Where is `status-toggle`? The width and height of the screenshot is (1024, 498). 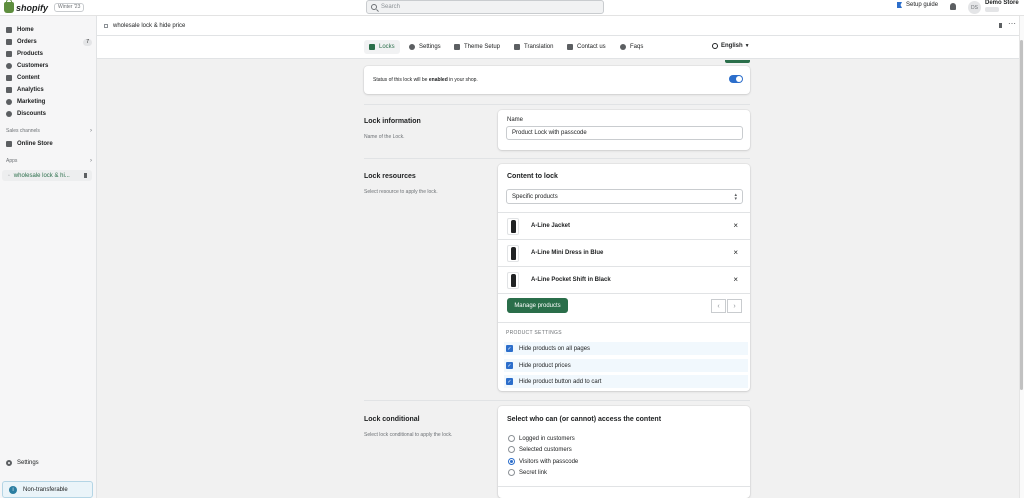 status-toggle is located at coordinates (736, 79).